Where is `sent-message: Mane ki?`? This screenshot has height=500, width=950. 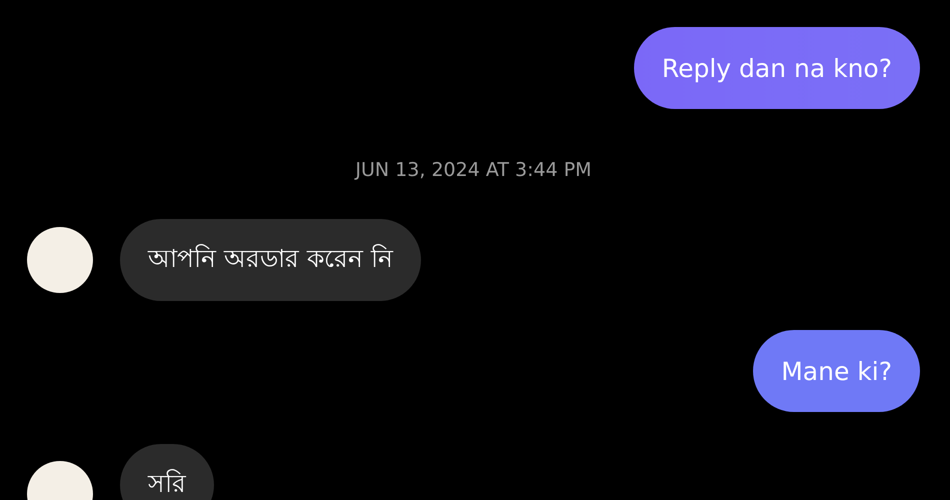
sent-message: Mane ki? is located at coordinates (836, 371).